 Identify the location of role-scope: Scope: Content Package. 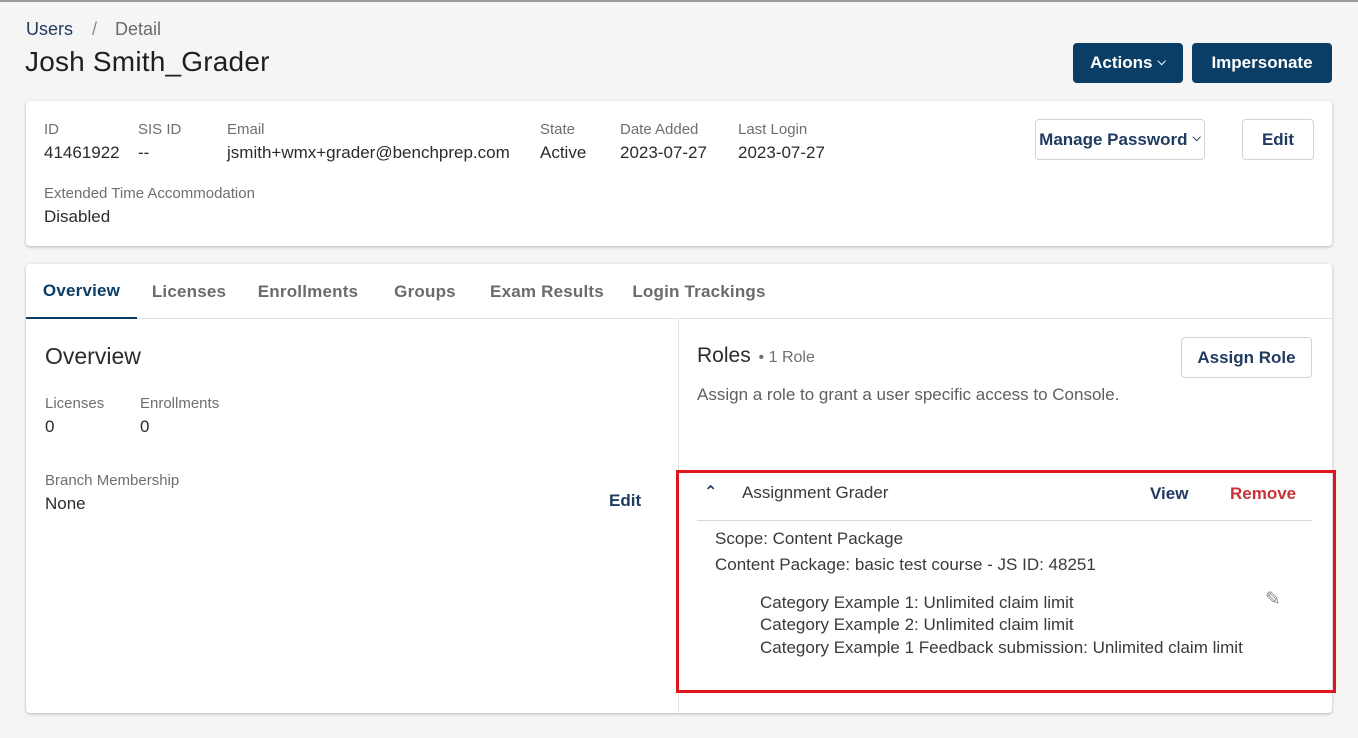
(809, 538).